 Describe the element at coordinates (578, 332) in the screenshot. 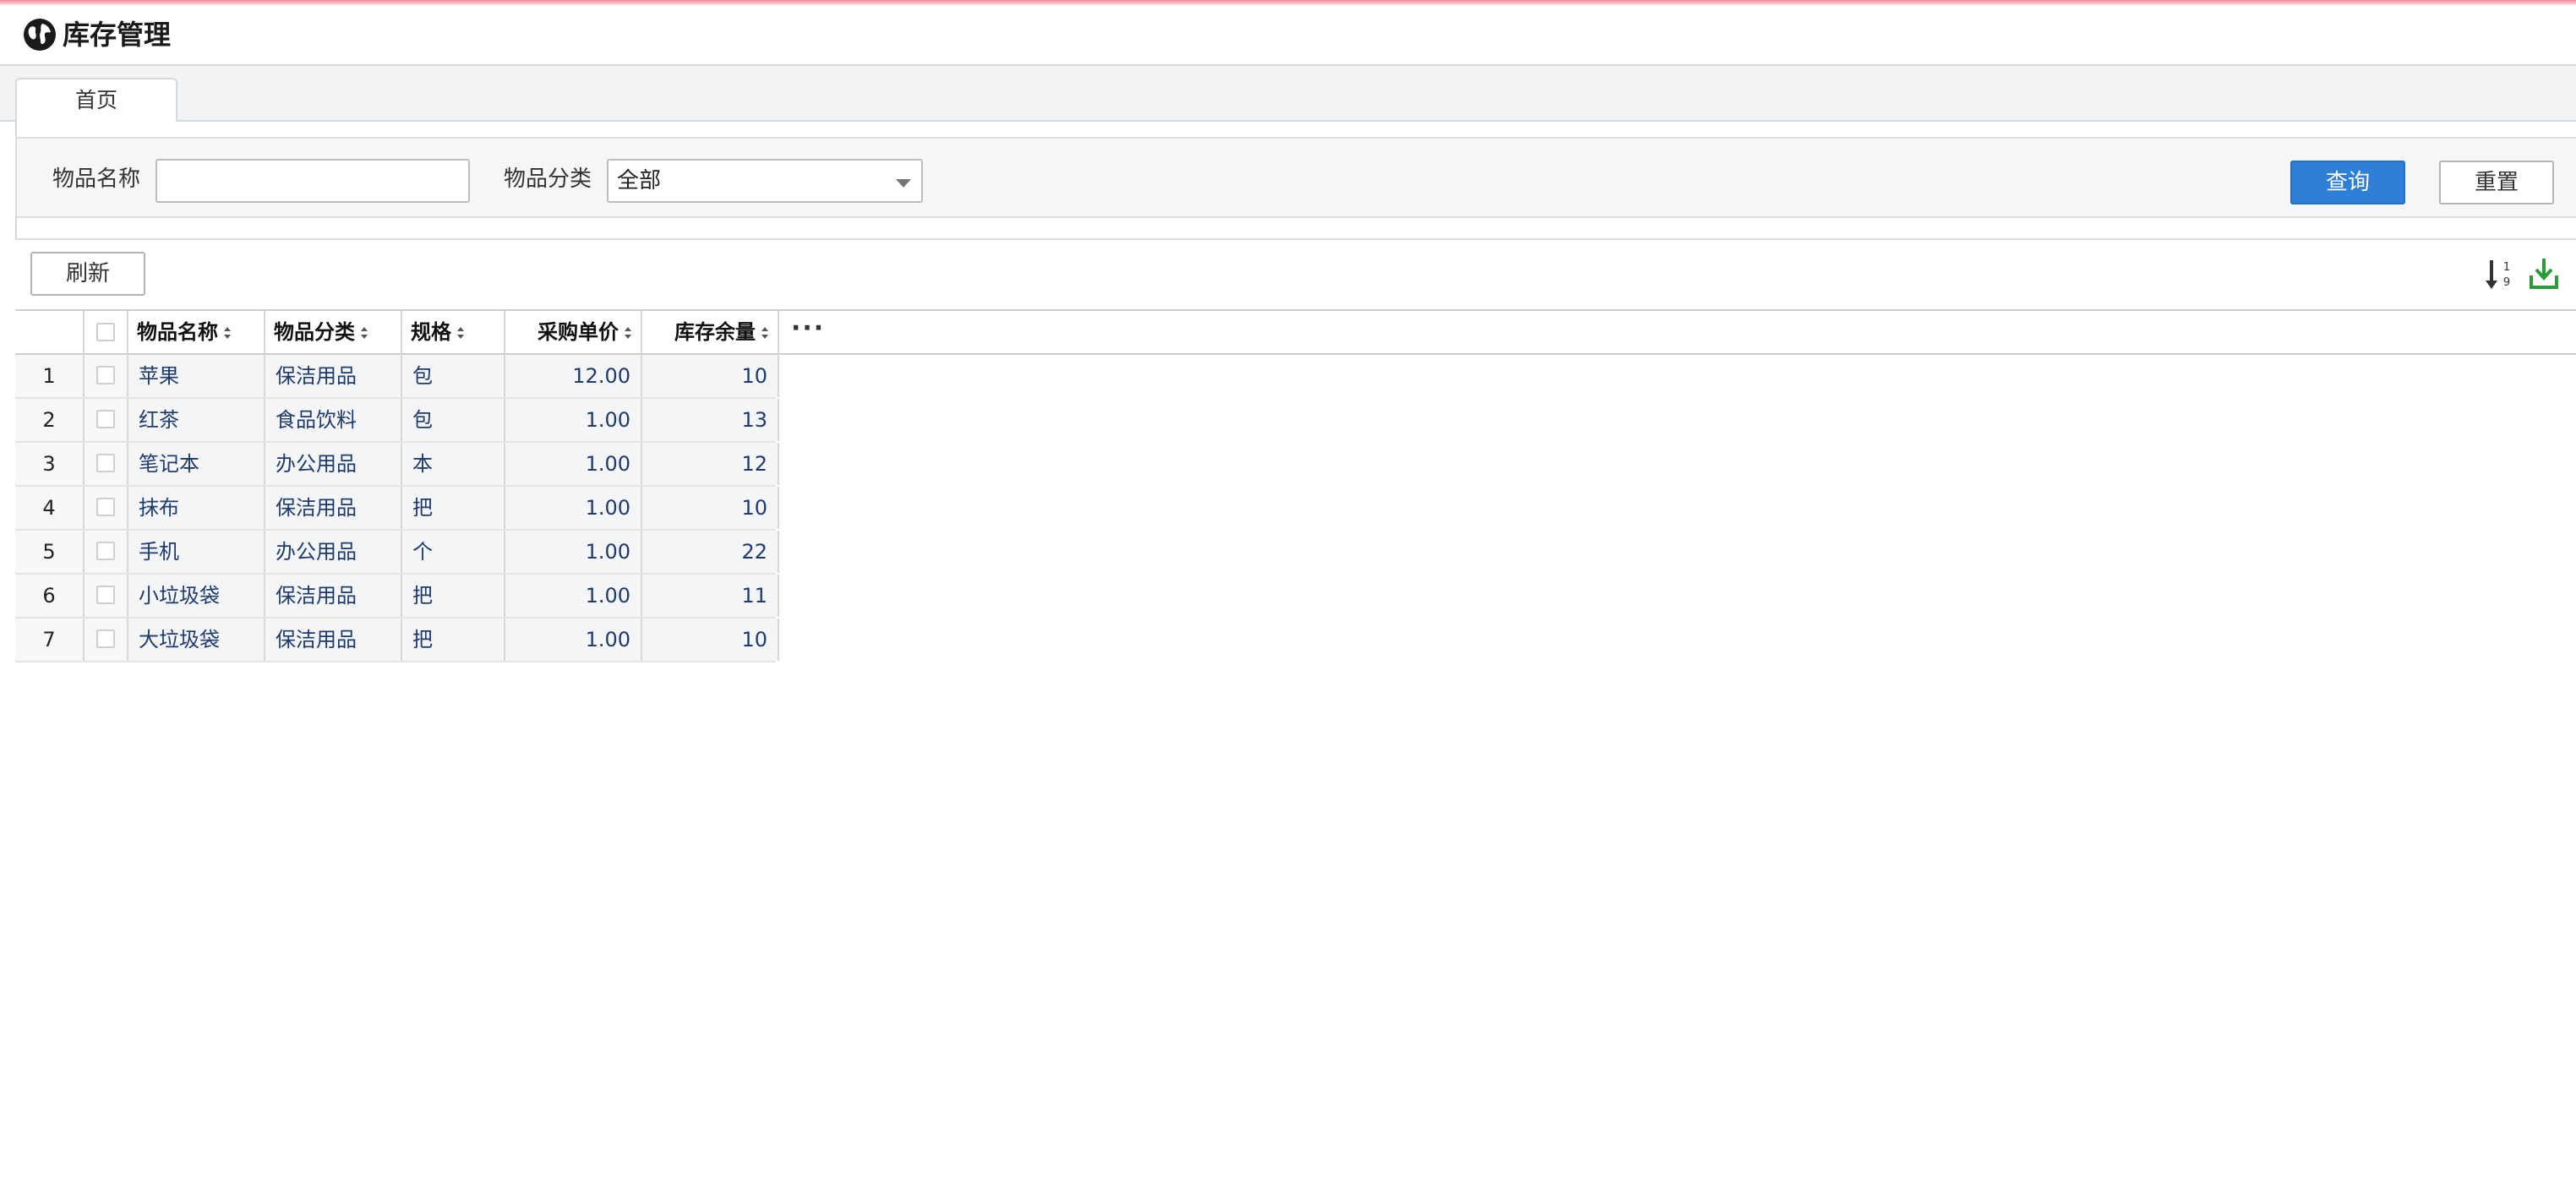

I see `header-price-label: 采购单价` at that location.